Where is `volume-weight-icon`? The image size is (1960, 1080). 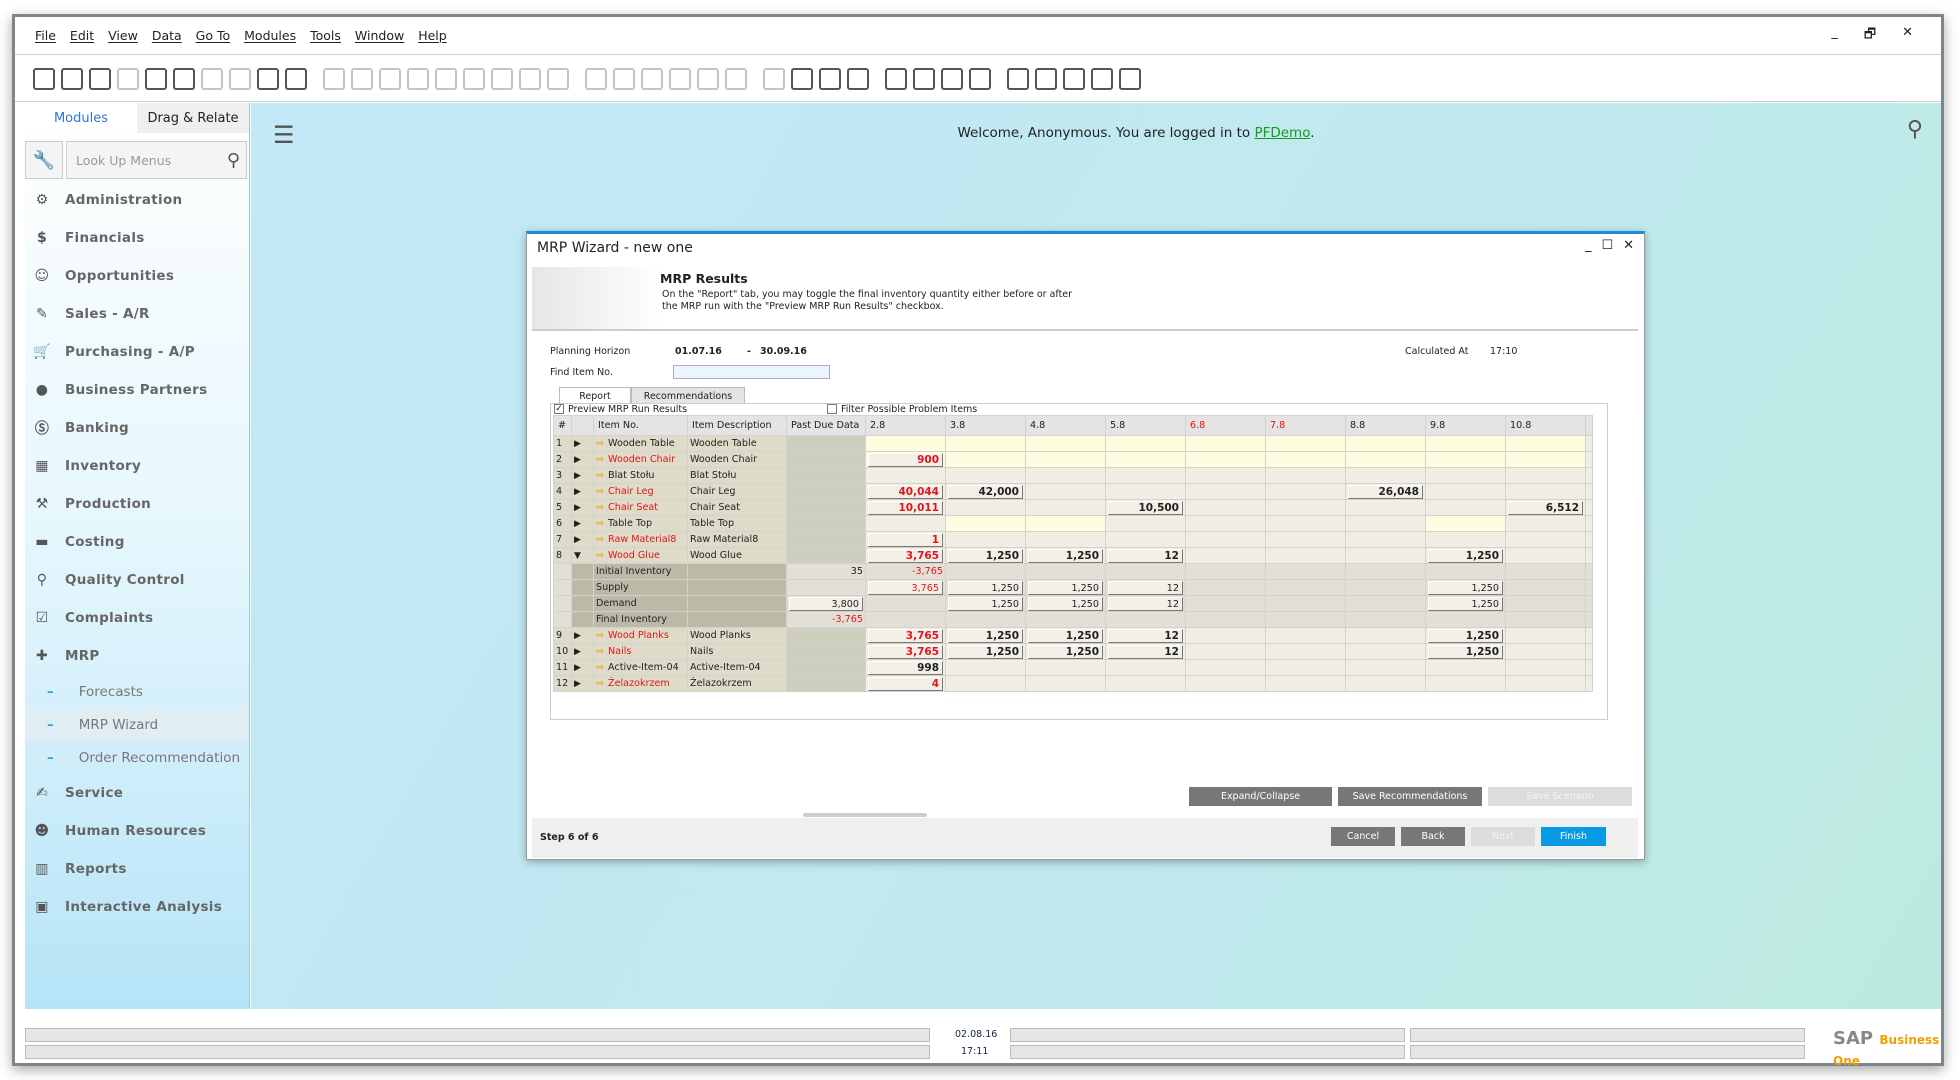
volume-weight-icon is located at coordinates (708, 78).